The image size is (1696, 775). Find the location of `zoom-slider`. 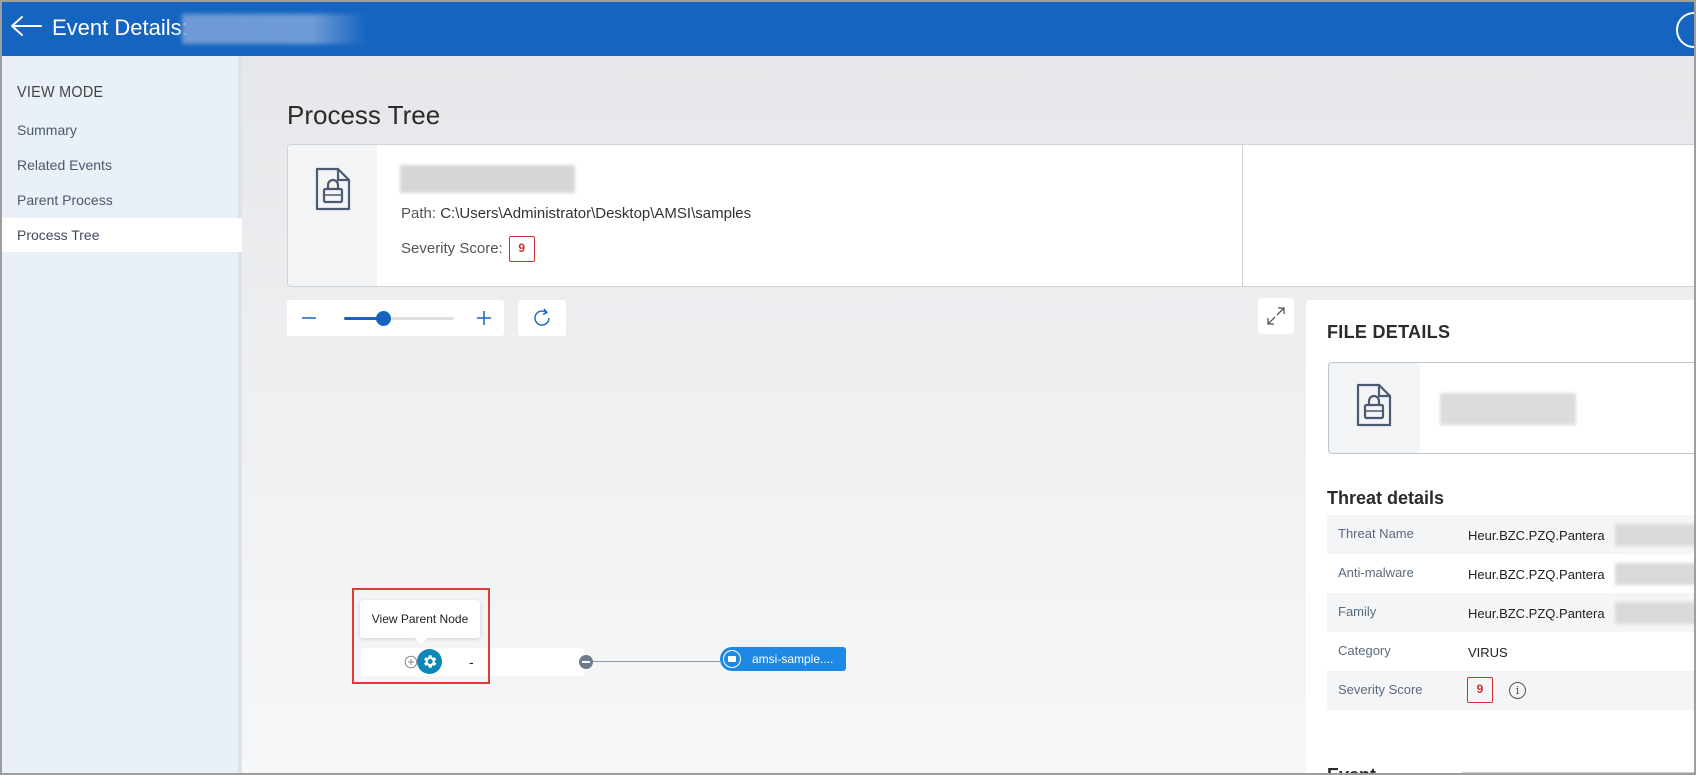

zoom-slider is located at coordinates (399, 318).